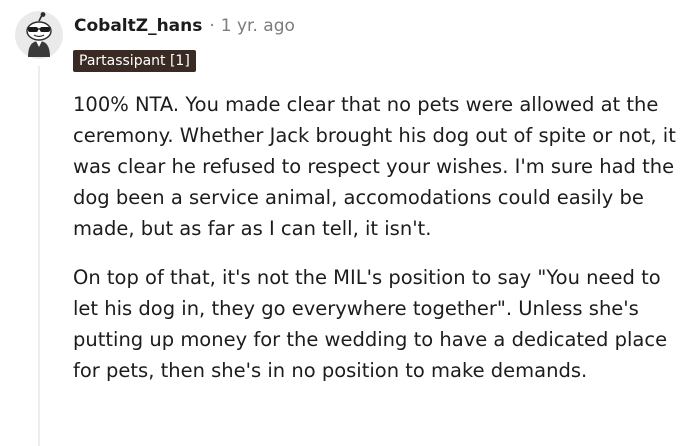  Describe the element at coordinates (39, 256) in the screenshot. I see `thread-line` at that location.